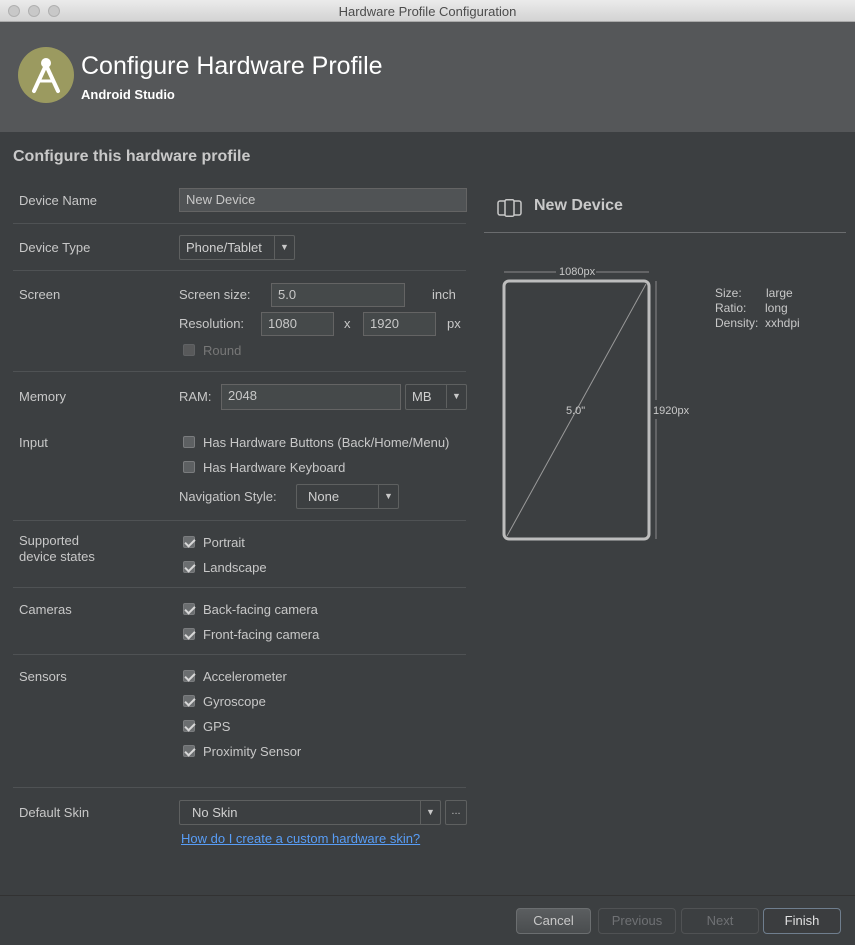  I want to click on finish-button: Finish, so click(802, 921).